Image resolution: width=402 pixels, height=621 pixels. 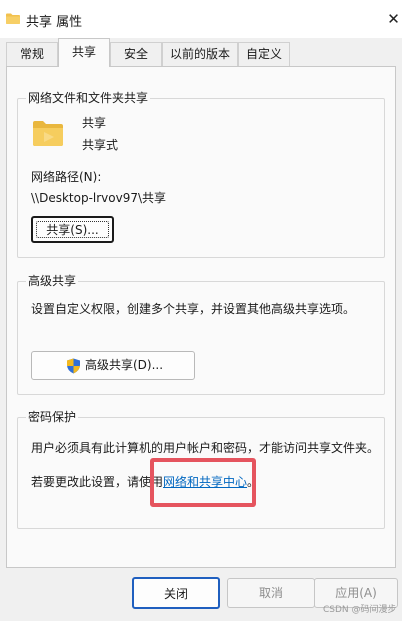 What do you see at coordinates (203, 482) in the screenshot?
I see `highlight-annotation` at bounding box center [203, 482].